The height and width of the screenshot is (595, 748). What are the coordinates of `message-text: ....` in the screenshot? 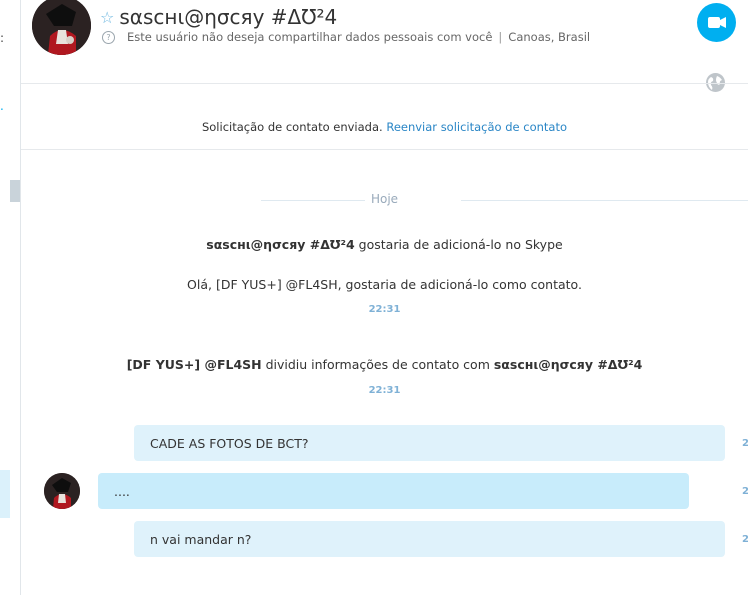 It's located at (122, 491).